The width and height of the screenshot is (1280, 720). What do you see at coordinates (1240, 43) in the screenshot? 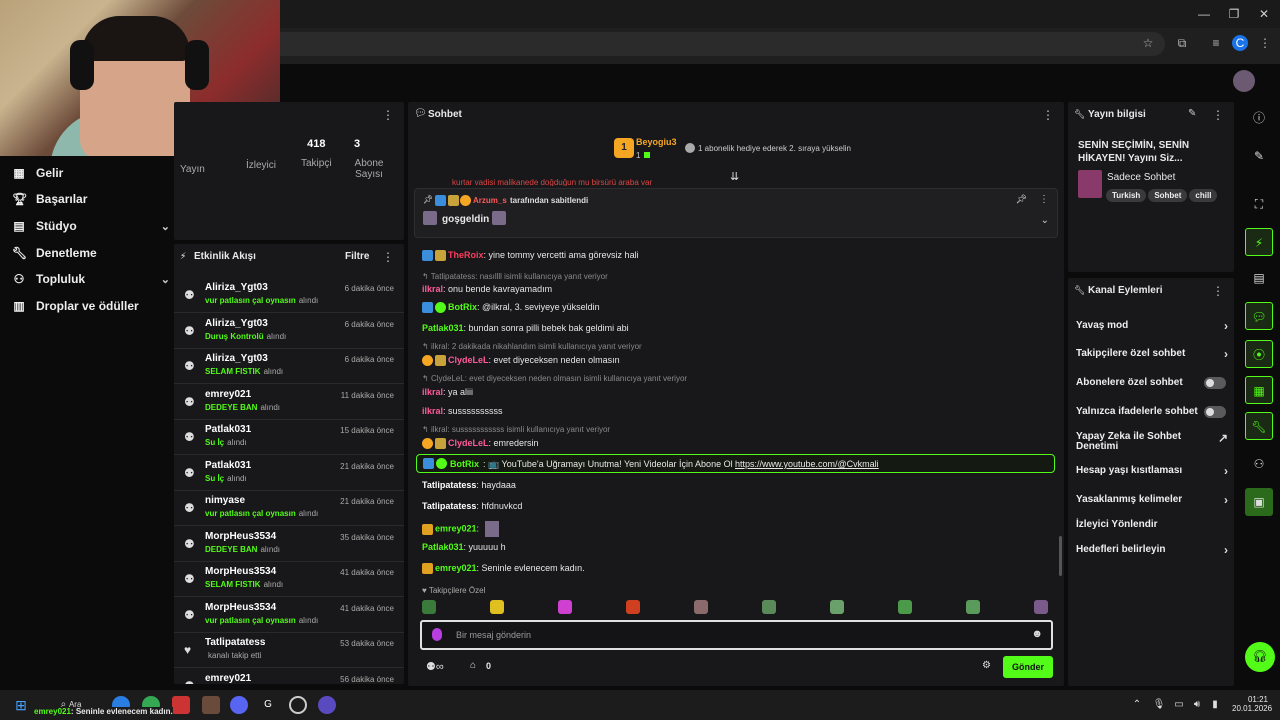
I see `profile-icon: C` at bounding box center [1240, 43].